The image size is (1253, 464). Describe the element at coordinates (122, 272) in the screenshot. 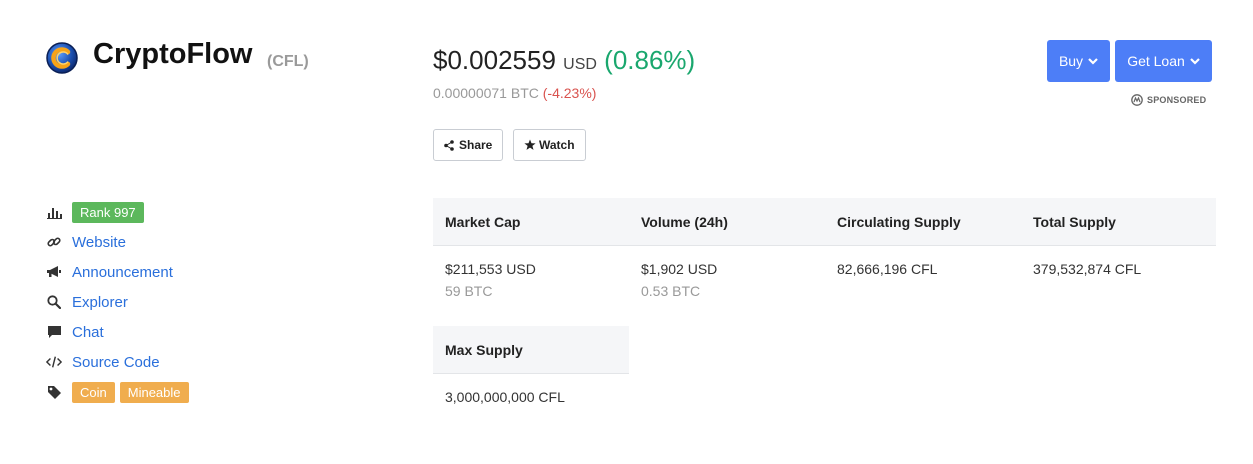

I see `announcement-link: Announcement` at that location.